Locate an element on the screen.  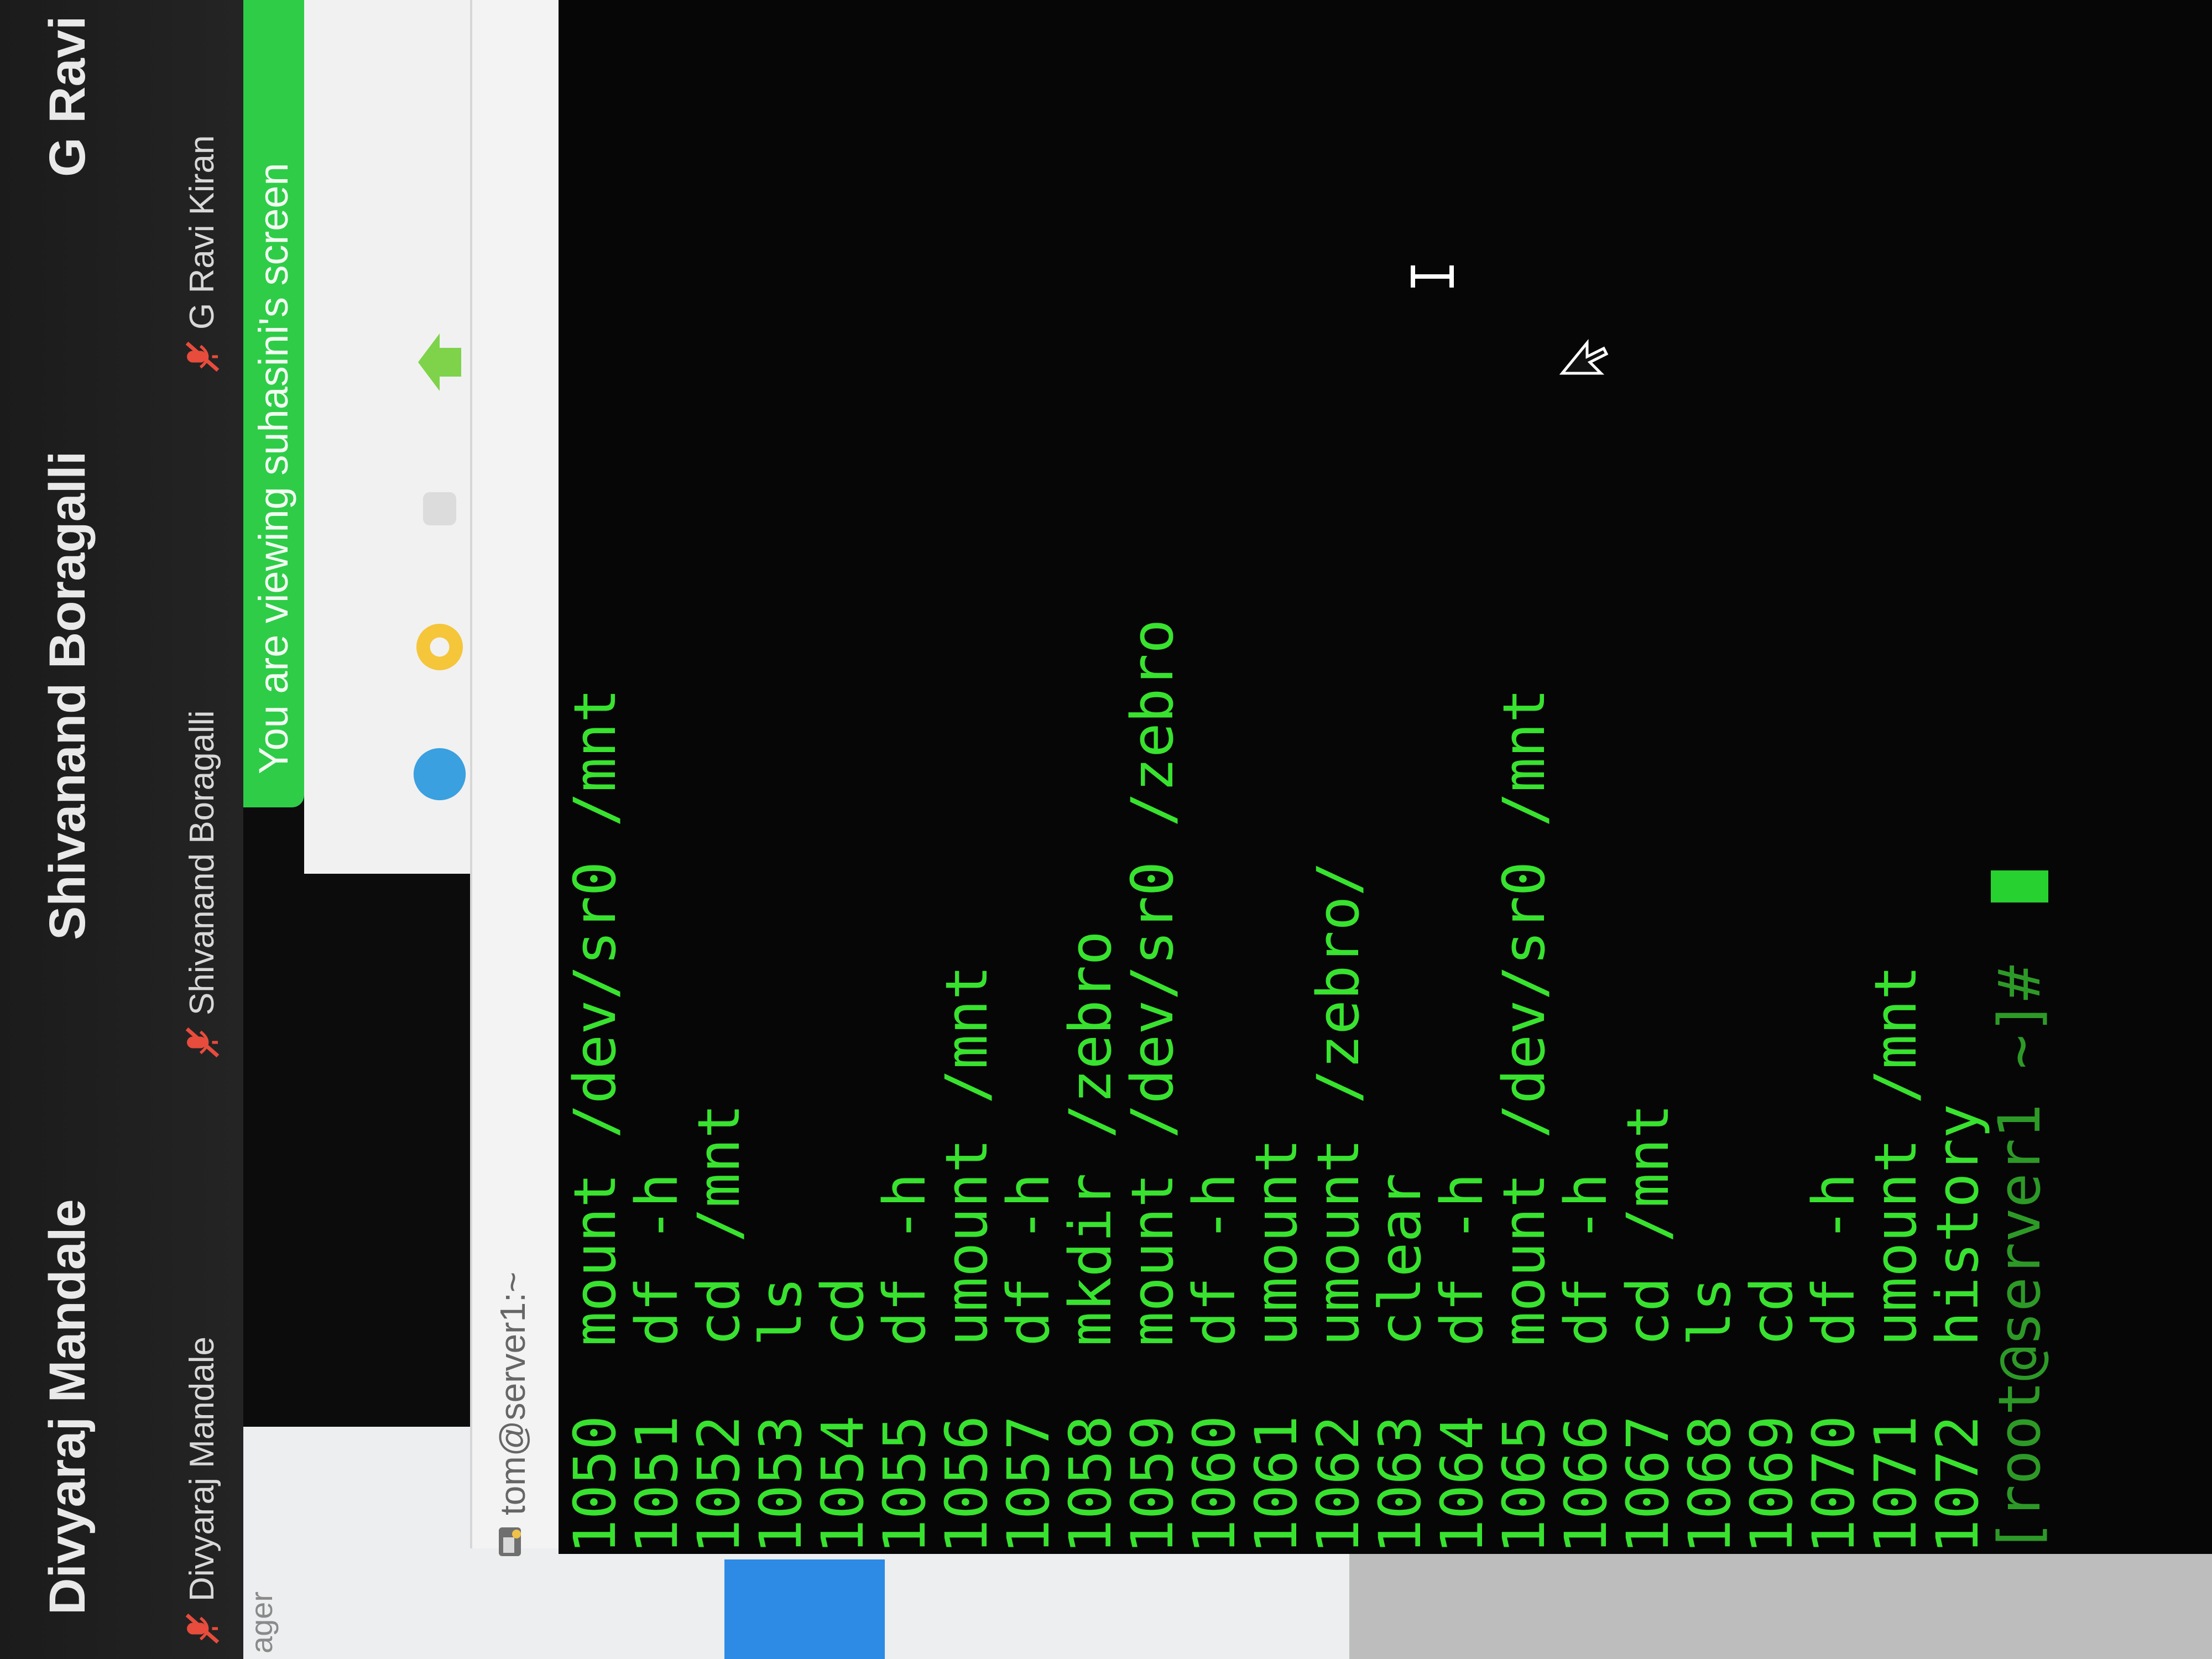
history-line: 1068 ls is located at coordinates (1710, 1416).